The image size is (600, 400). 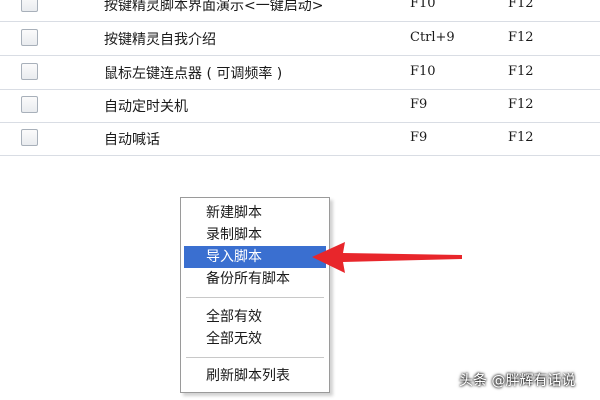 What do you see at coordinates (214, 7) in the screenshot?
I see `script-name: 按键精灵脚本界面演示<一键启动>` at bounding box center [214, 7].